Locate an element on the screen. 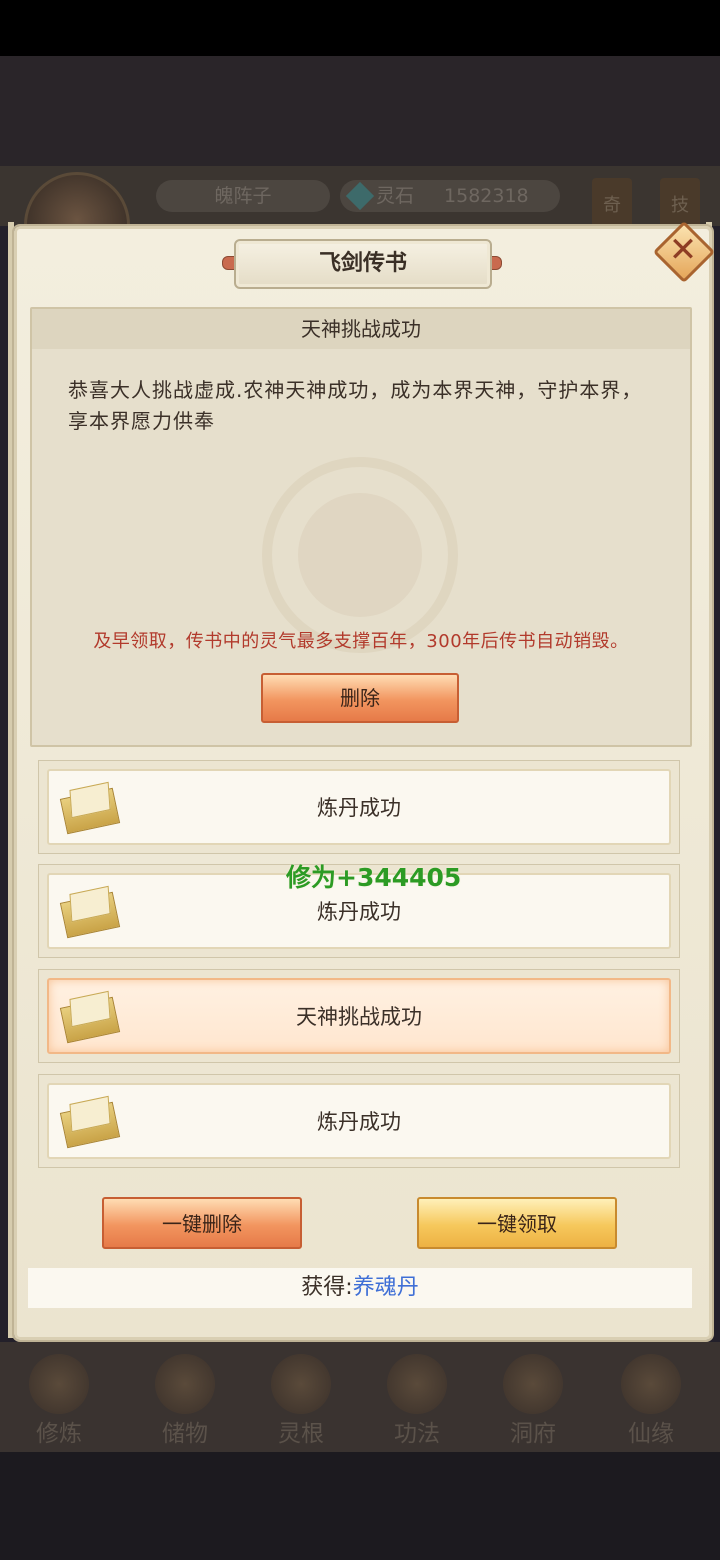  seal-inner is located at coordinates (360, 555).